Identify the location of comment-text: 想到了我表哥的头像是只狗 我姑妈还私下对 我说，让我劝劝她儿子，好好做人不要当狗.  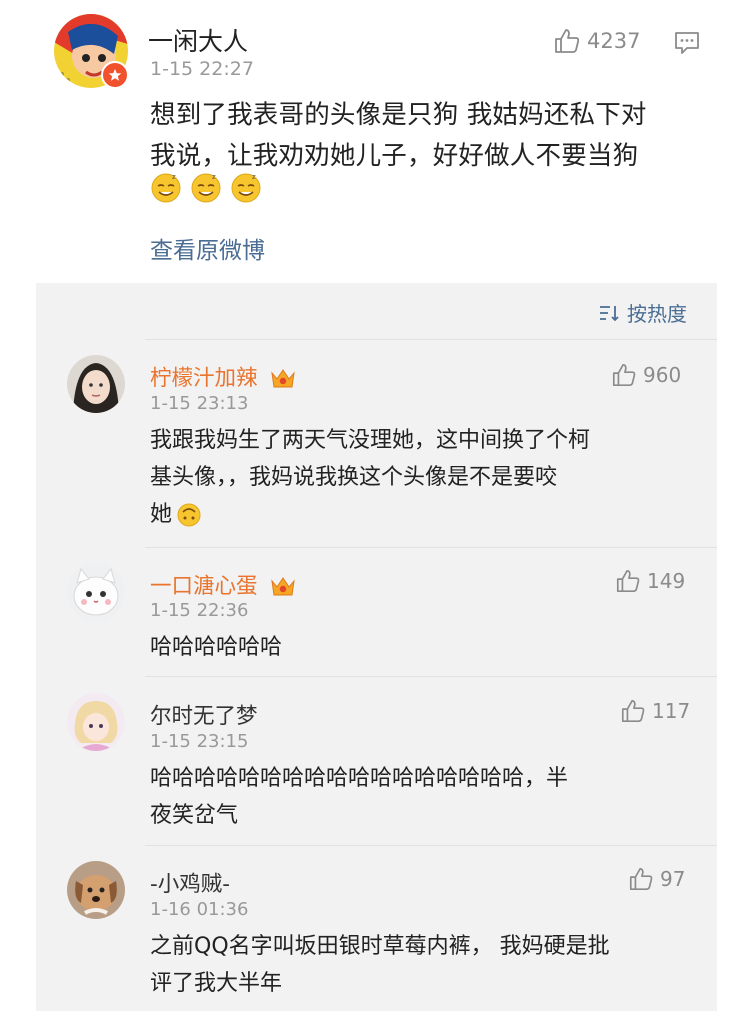
(430, 136).